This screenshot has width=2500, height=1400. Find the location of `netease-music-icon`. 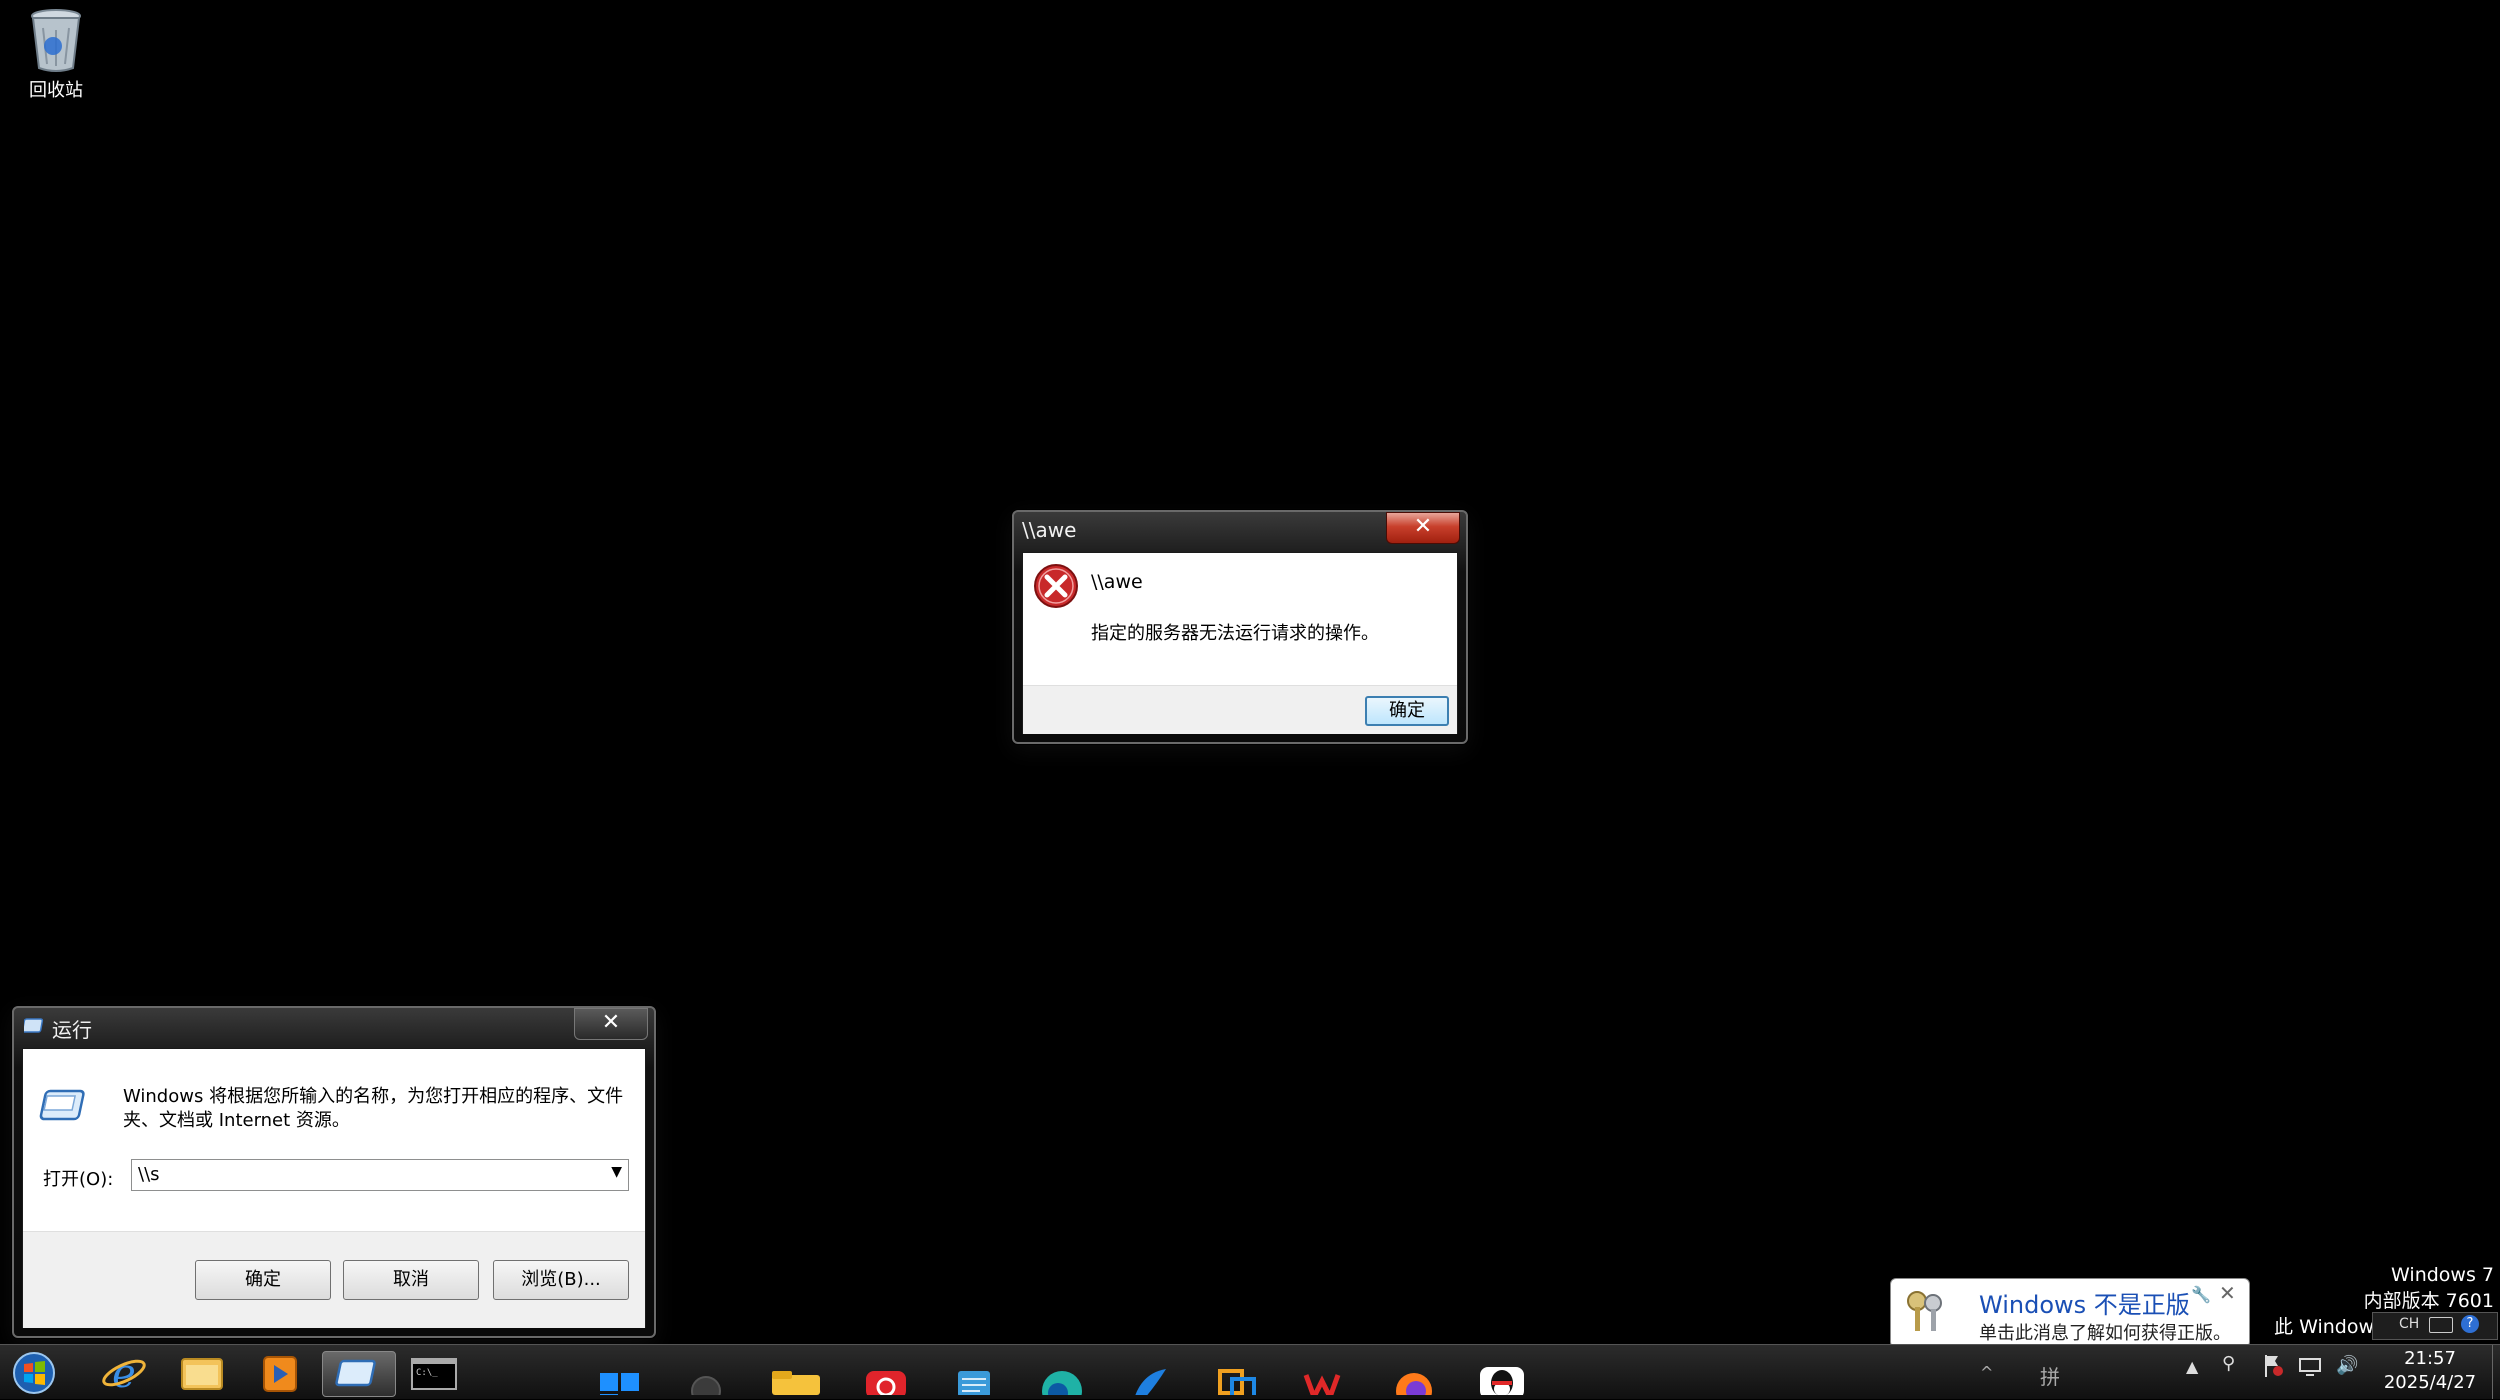

netease-music-icon is located at coordinates (886, 1385).